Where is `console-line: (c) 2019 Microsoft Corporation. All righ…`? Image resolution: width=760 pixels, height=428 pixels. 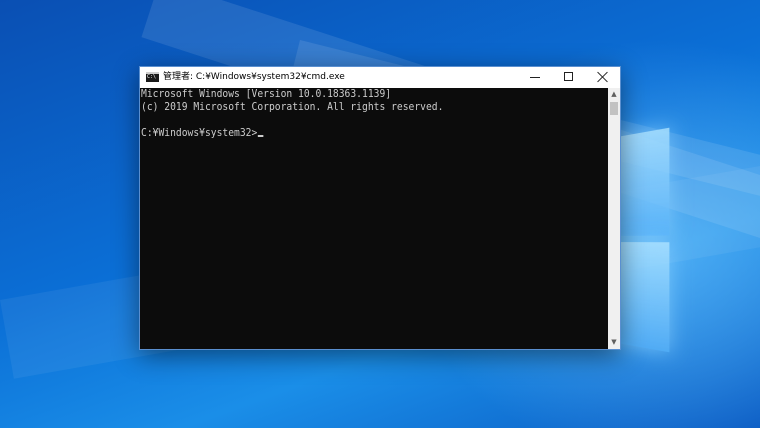
console-line: (c) 2019 Microsoft Corporation. All righ… is located at coordinates (356, 107).